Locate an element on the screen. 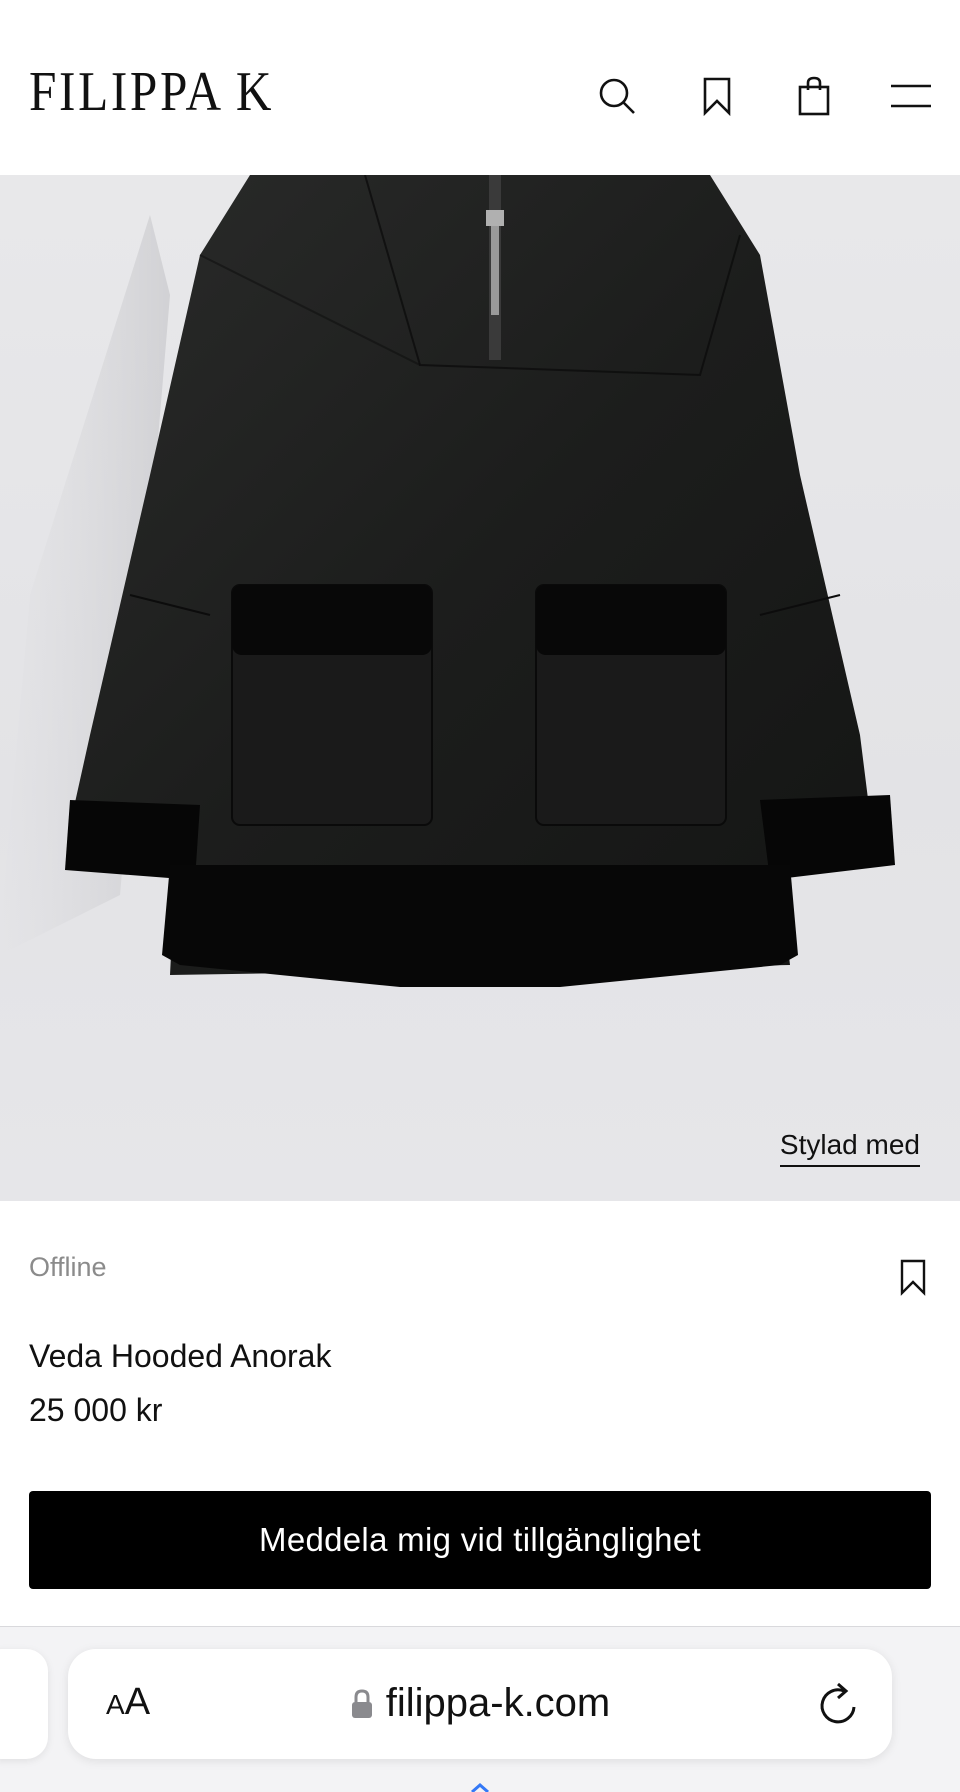 This screenshot has width=960, height=1792. menu-icon is located at coordinates (911, 96).